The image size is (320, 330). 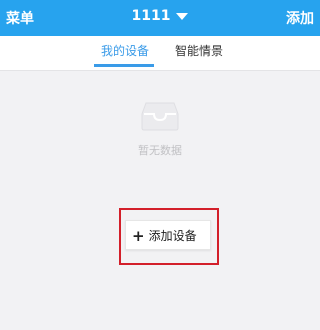 What do you see at coordinates (160, 150) in the screenshot?
I see `empty-state-text: 暂无数据` at bounding box center [160, 150].